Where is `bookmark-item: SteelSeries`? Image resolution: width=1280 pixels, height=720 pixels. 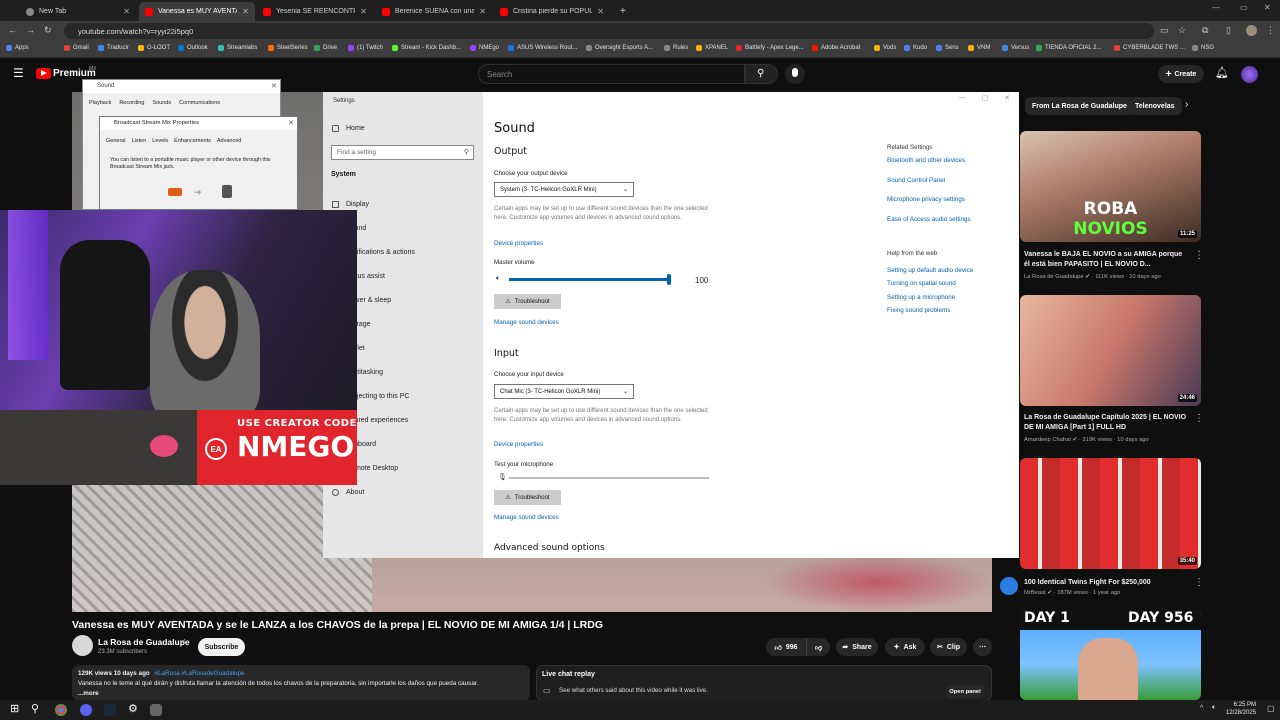 bookmark-item: SteelSeries is located at coordinates (288, 48).